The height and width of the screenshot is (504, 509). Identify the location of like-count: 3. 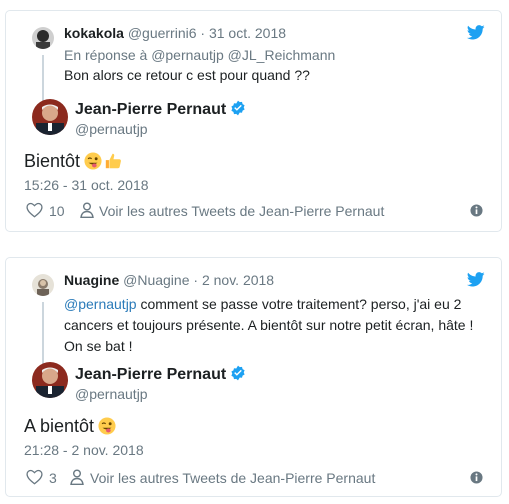
(53, 478).